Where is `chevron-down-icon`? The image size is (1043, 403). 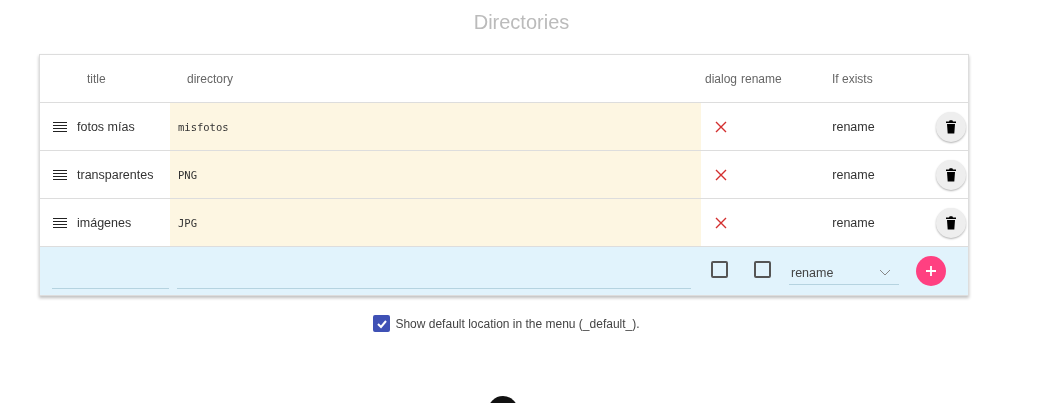 chevron-down-icon is located at coordinates (885, 272).